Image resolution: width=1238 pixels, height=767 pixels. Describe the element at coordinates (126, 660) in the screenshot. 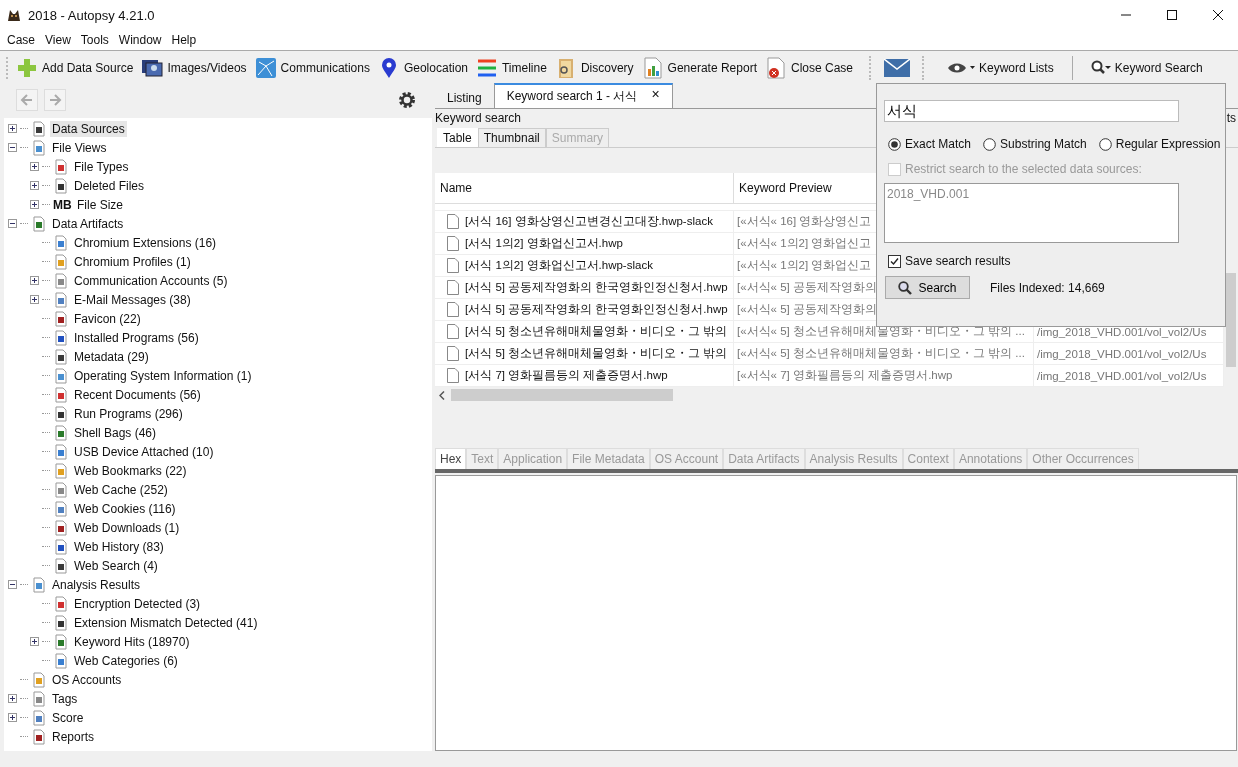

I see `tree-item: Web Categories (6)` at that location.